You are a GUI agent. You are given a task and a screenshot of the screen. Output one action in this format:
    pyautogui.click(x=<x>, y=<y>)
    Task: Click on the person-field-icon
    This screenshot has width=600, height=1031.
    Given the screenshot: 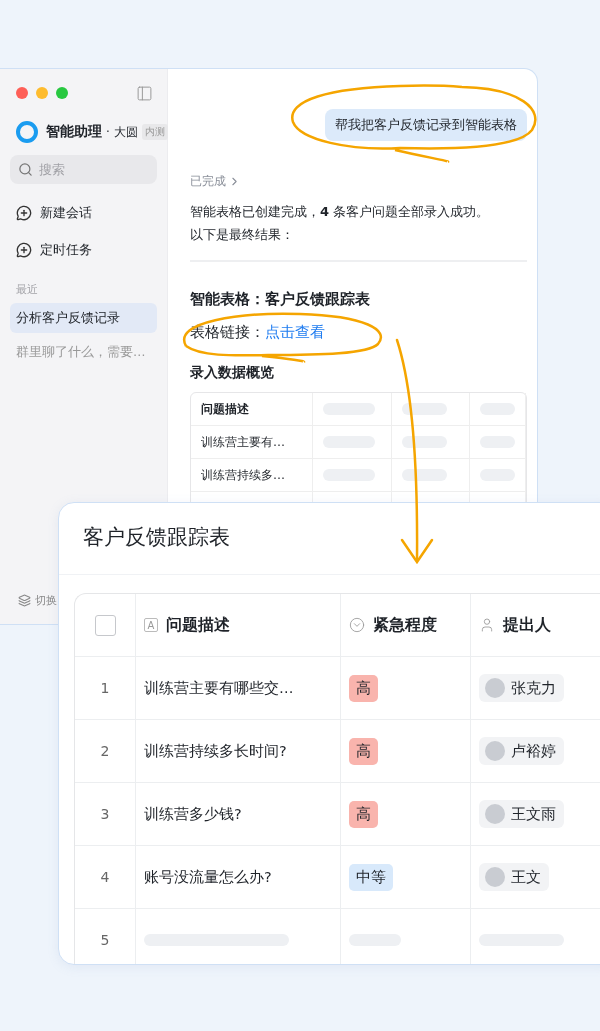 What is the action you would take?
    pyautogui.click(x=487, y=625)
    